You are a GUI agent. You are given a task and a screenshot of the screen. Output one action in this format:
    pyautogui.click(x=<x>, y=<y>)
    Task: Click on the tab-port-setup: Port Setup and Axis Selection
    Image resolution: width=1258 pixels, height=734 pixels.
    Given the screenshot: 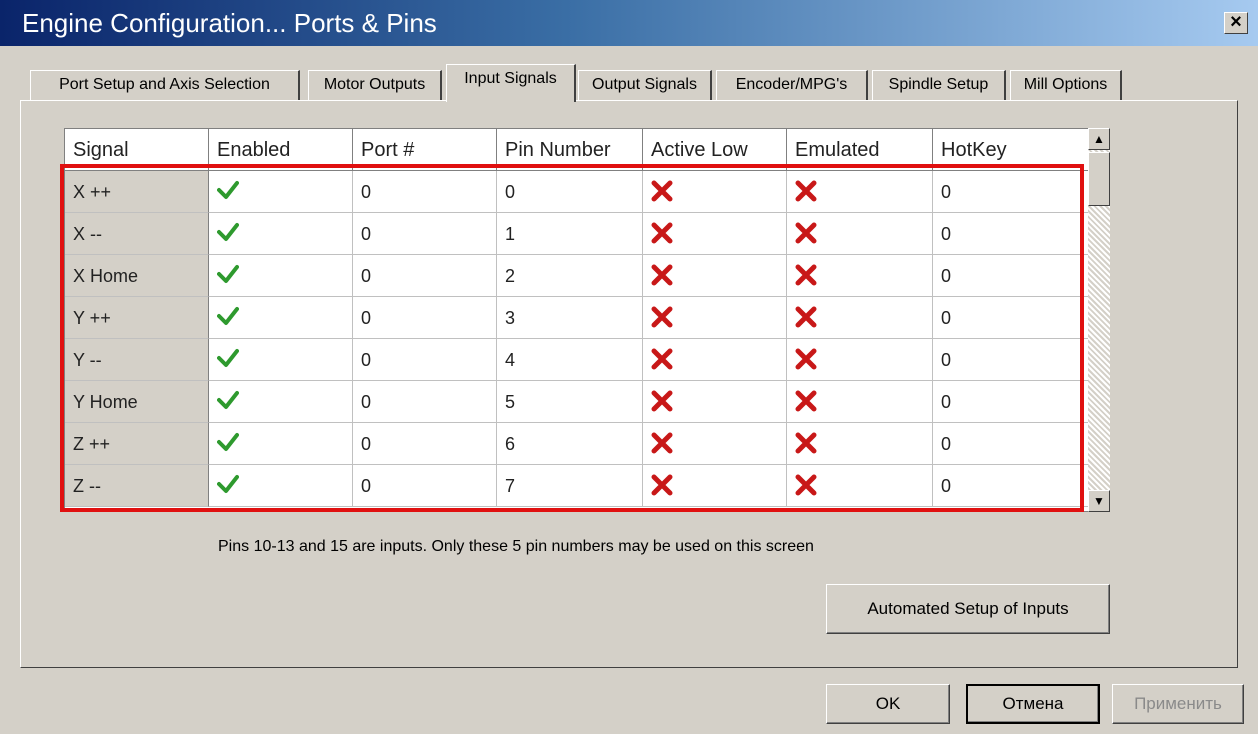 What is the action you would take?
    pyautogui.click(x=165, y=85)
    